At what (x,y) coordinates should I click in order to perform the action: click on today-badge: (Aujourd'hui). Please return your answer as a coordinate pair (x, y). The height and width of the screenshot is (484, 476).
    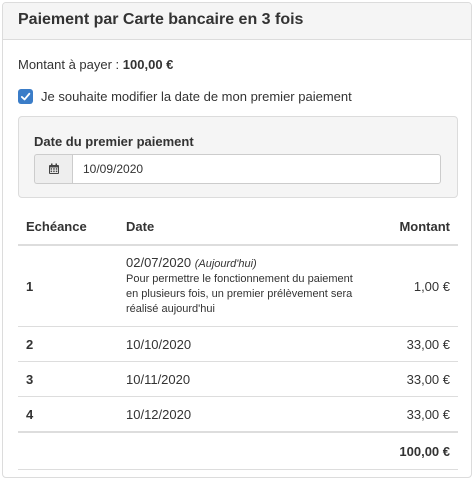
    Looking at the image, I should click on (225, 264).